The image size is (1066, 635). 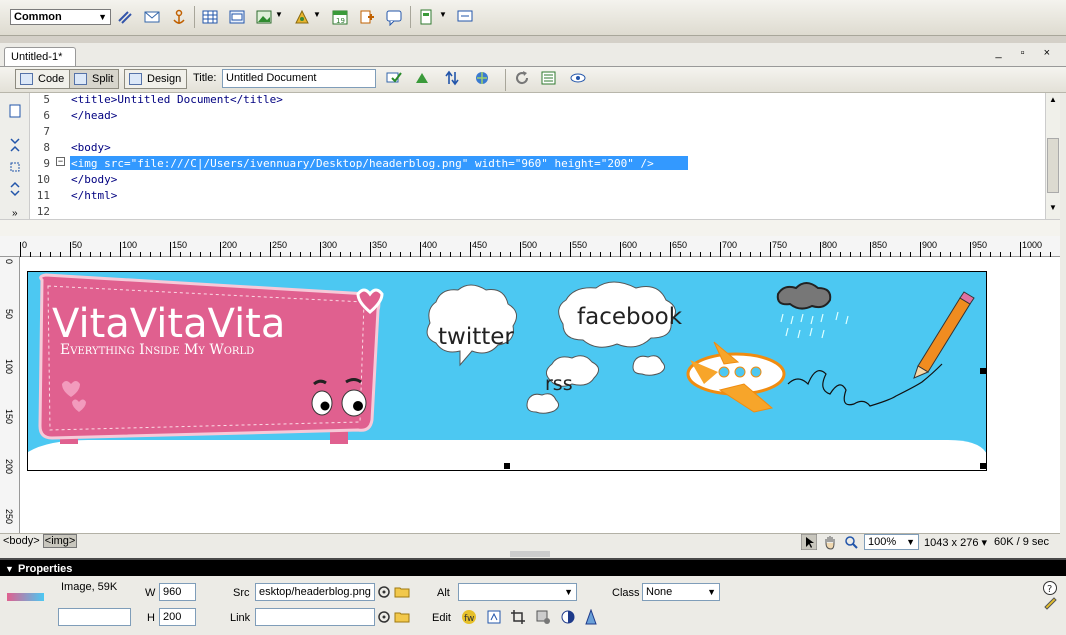 What do you see at coordinates (302, 17) in the screenshot?
I see `media-icon` at bounding box center [302, 17].